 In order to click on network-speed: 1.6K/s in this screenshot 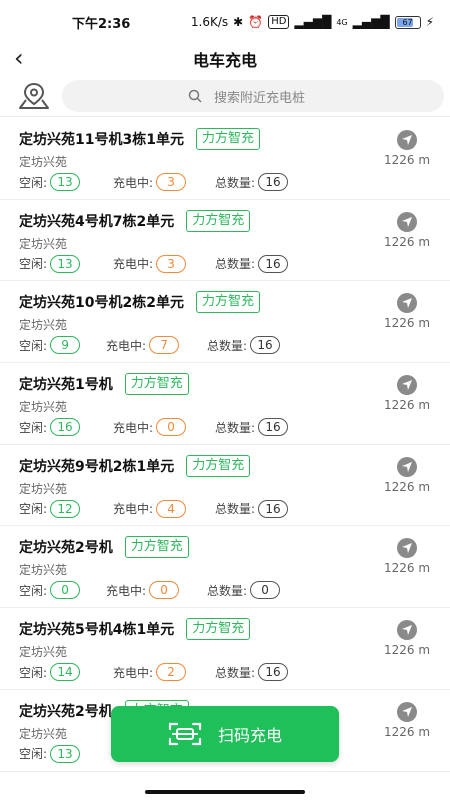, I will do `click(209, 22)`.